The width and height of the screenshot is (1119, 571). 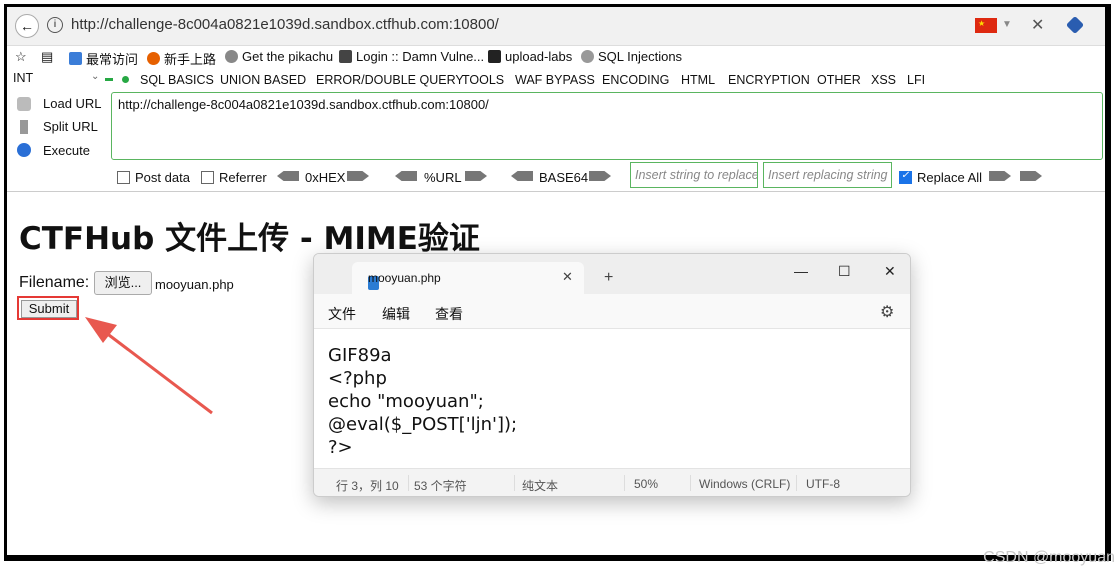 What do you see at coordinates (844, 271) in the screenshot?
I see `maximize-icon: ☐` at bounding box center [844, 271].